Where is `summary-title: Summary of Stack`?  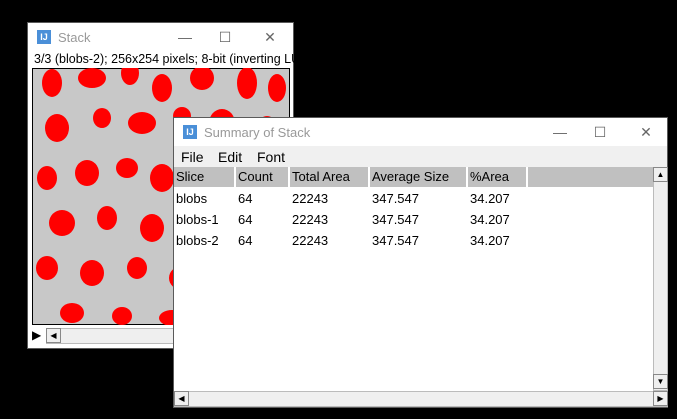
summary-title: Summary of Stack is located at coordinates (257, 132).